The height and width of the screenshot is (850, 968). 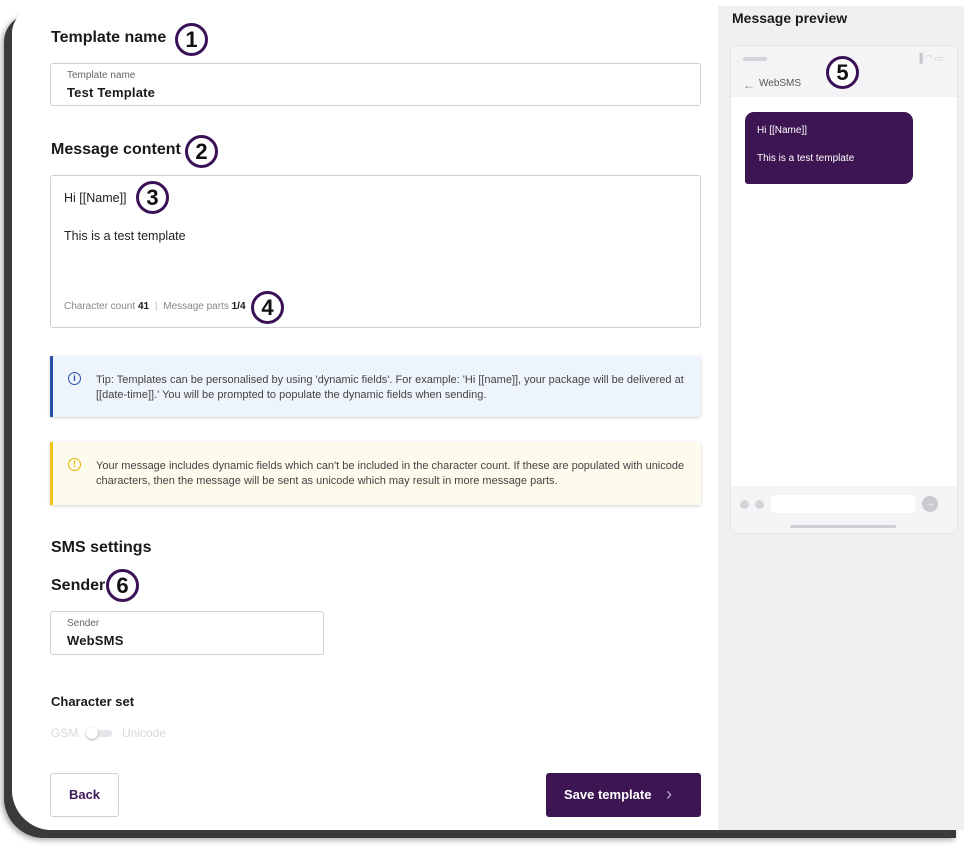 I want to click on sender-value: WebSMS, so click(x=95, y=640).